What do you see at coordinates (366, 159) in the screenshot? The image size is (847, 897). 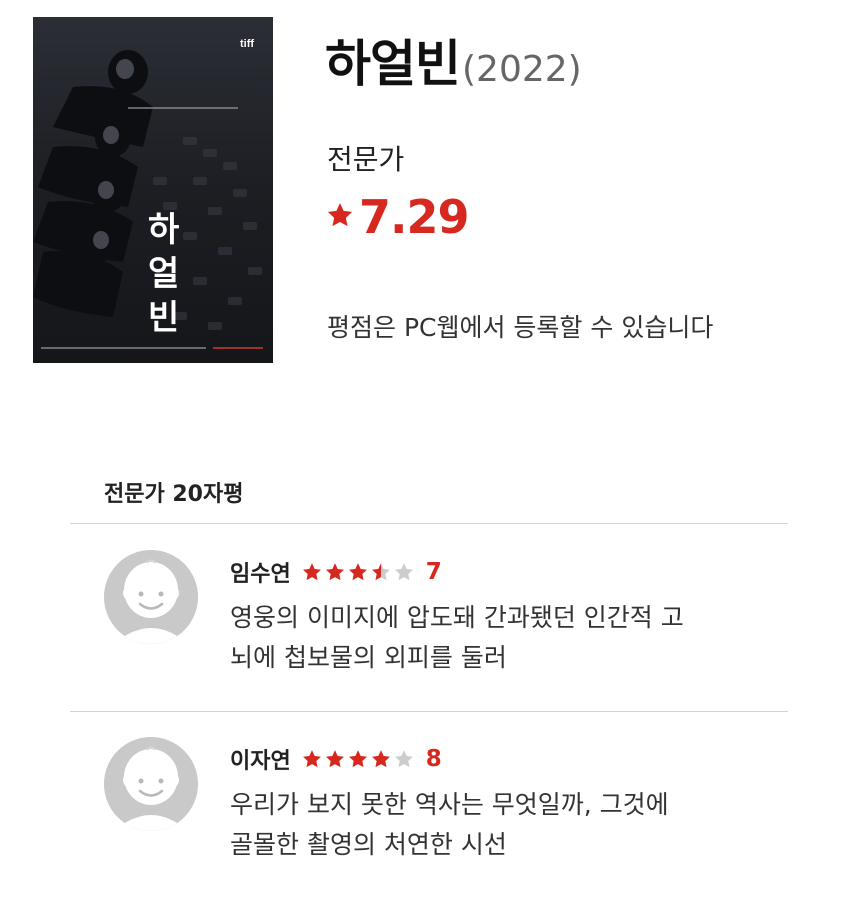 I see `critic-label: 전문가` at bounding box center [366, 159].